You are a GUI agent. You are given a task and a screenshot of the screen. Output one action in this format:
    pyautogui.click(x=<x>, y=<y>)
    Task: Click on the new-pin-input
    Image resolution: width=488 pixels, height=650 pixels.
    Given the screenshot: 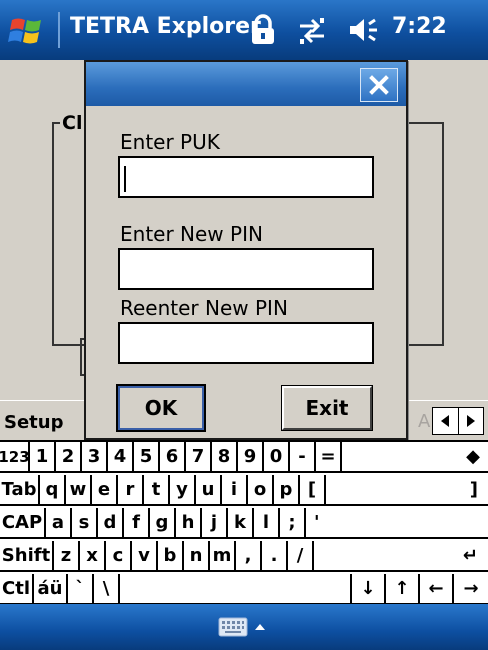 What is the action you would take?
    pyautogui.click(x=246, y=269)
    